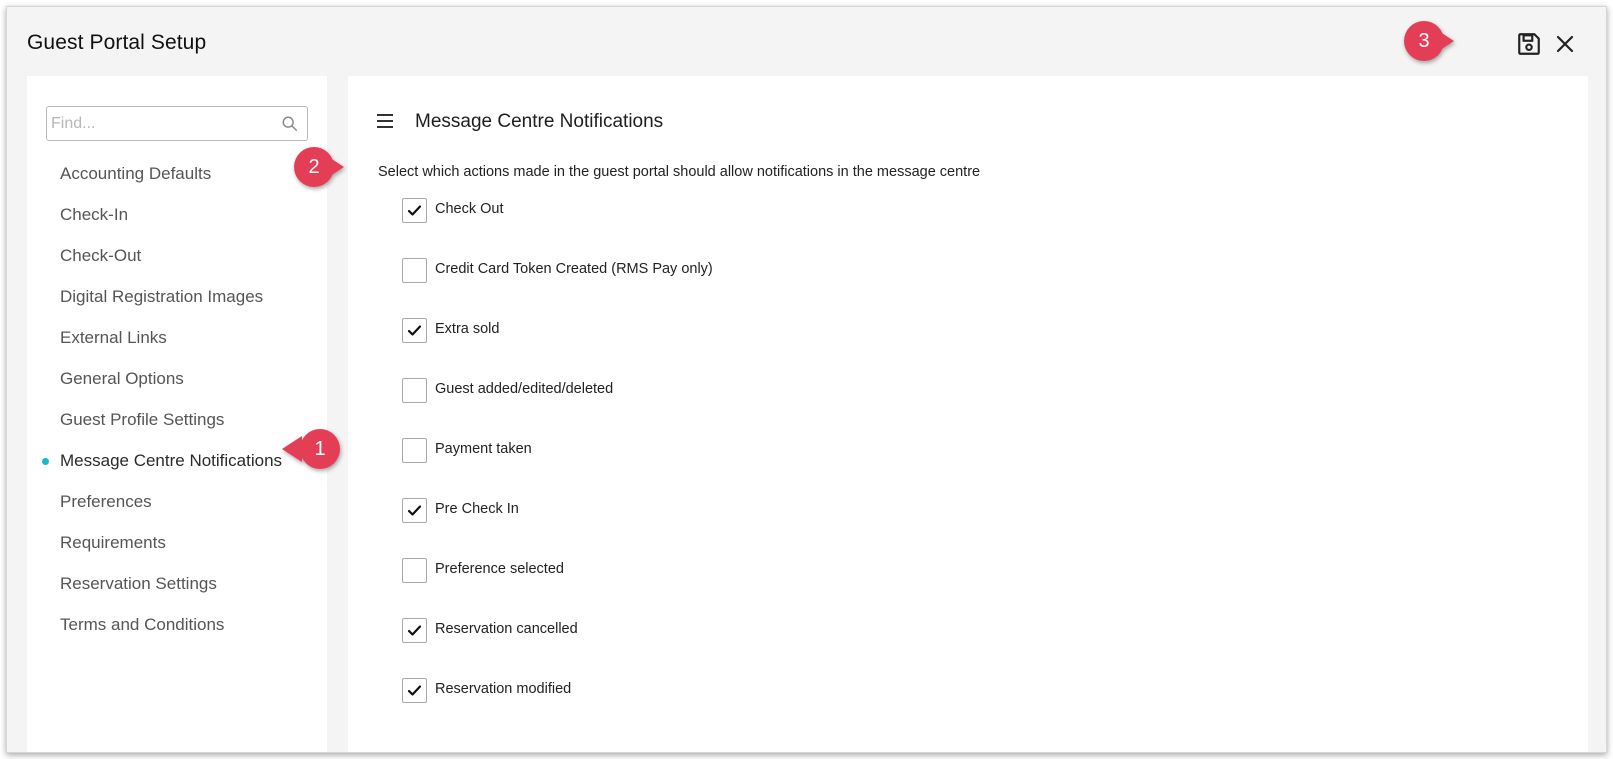 This screenshot has width=1613, height=759. What do you see at coordinates (503, 689) in the screenshot?
I see `option-label: Reservation modified` at bounding box center [503, 689].